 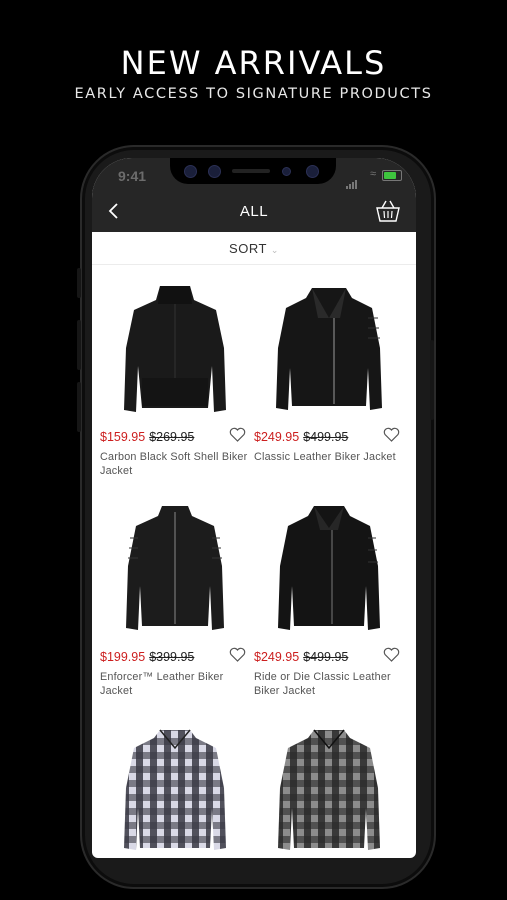 I want to click on sale-price: $159.95, so click(x=123, y=437).